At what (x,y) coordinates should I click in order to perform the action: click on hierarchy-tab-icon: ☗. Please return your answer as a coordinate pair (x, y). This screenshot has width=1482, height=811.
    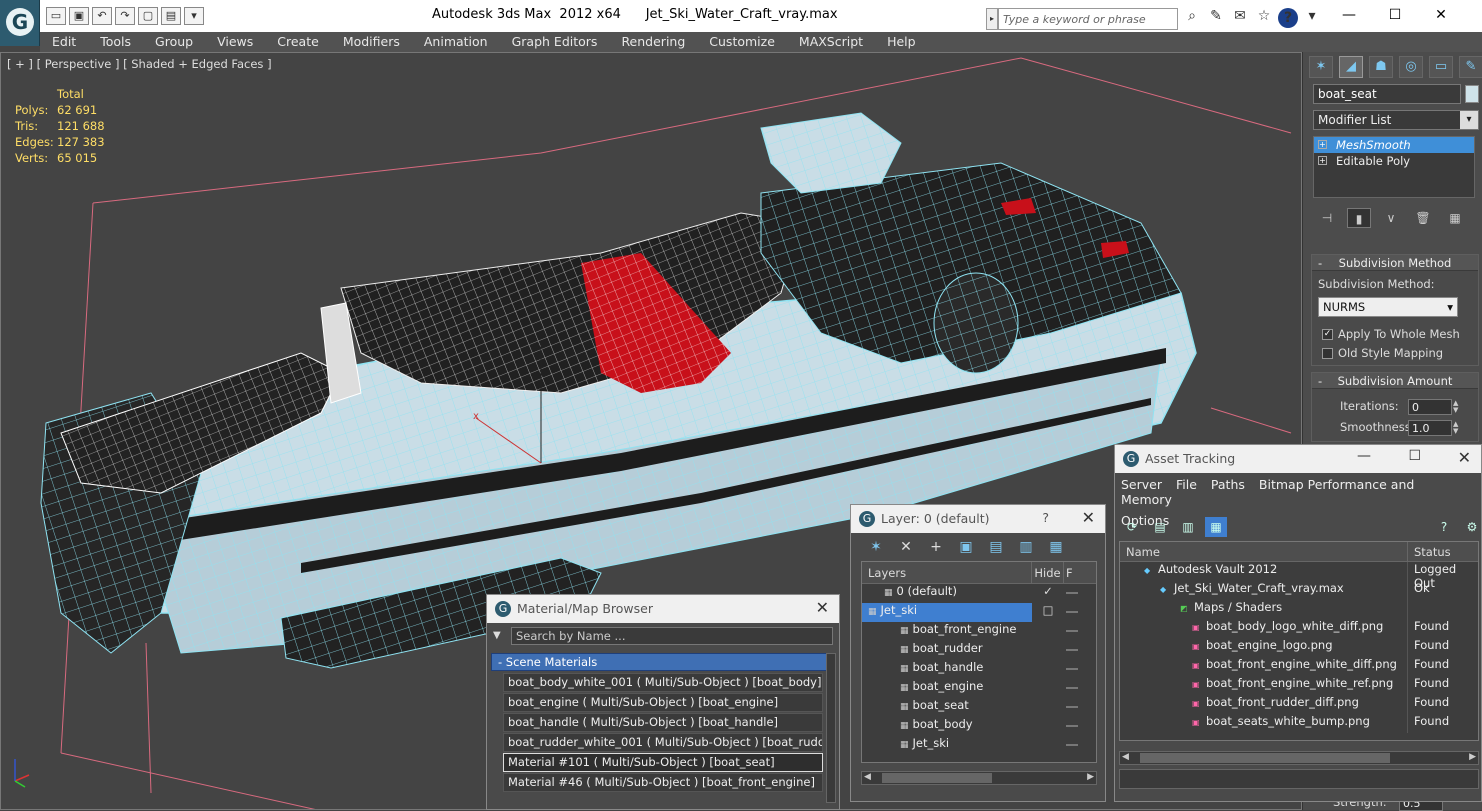
    Looking at the image, I should click on (1381, 67).